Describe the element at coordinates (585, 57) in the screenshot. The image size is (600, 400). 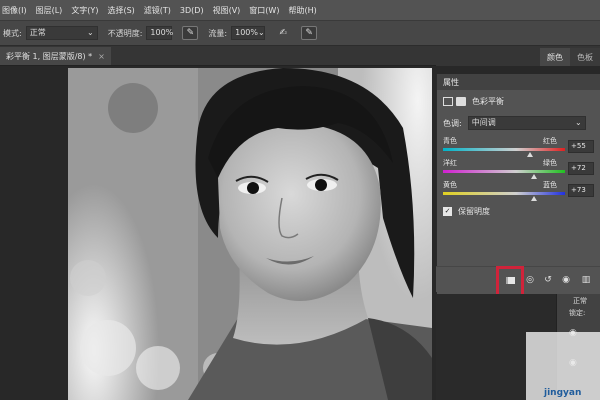
I see `tab-swatches: 色板` at that location.